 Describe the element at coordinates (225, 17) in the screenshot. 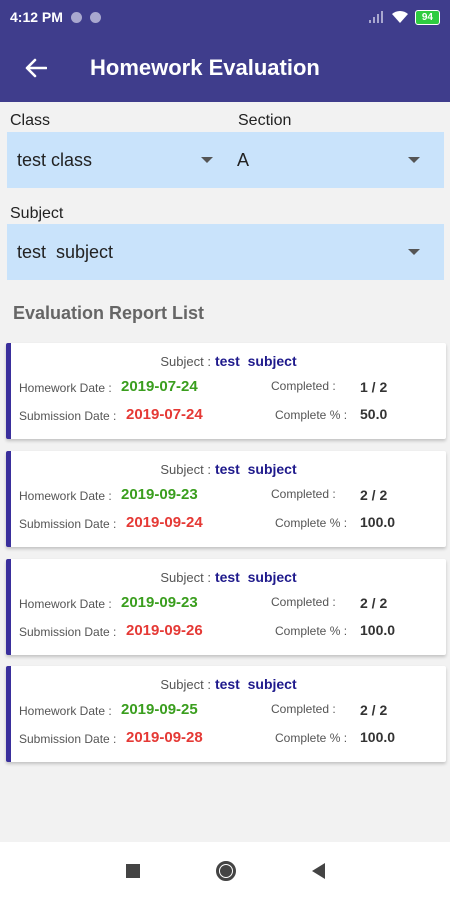

I see `status-bar: 4:12 PM 94` at that location.